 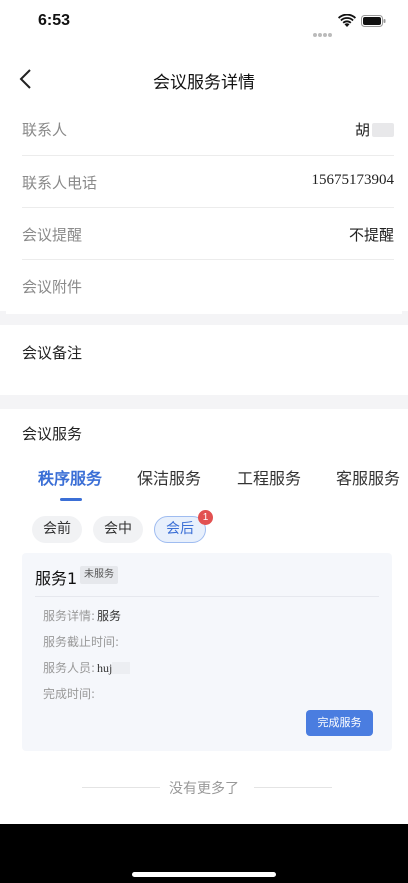 I want to click on reminder-value: 不提醒, so click(x=371, y=235).